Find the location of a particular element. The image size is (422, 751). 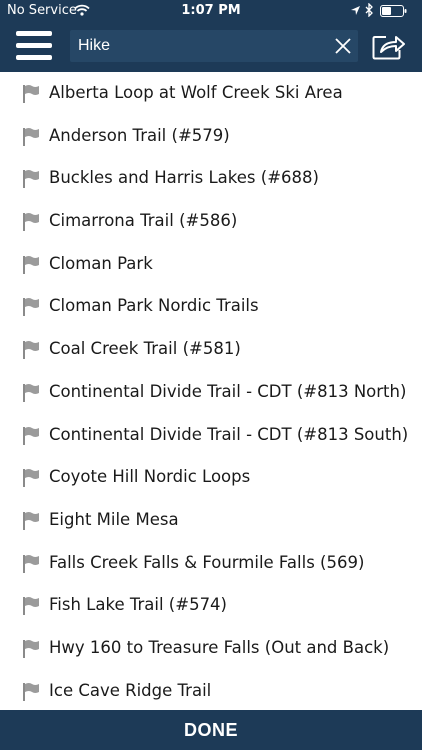

list-item: Falls Creek Falls & Fourmile Falls (569) is located at coordinates (211, 563).